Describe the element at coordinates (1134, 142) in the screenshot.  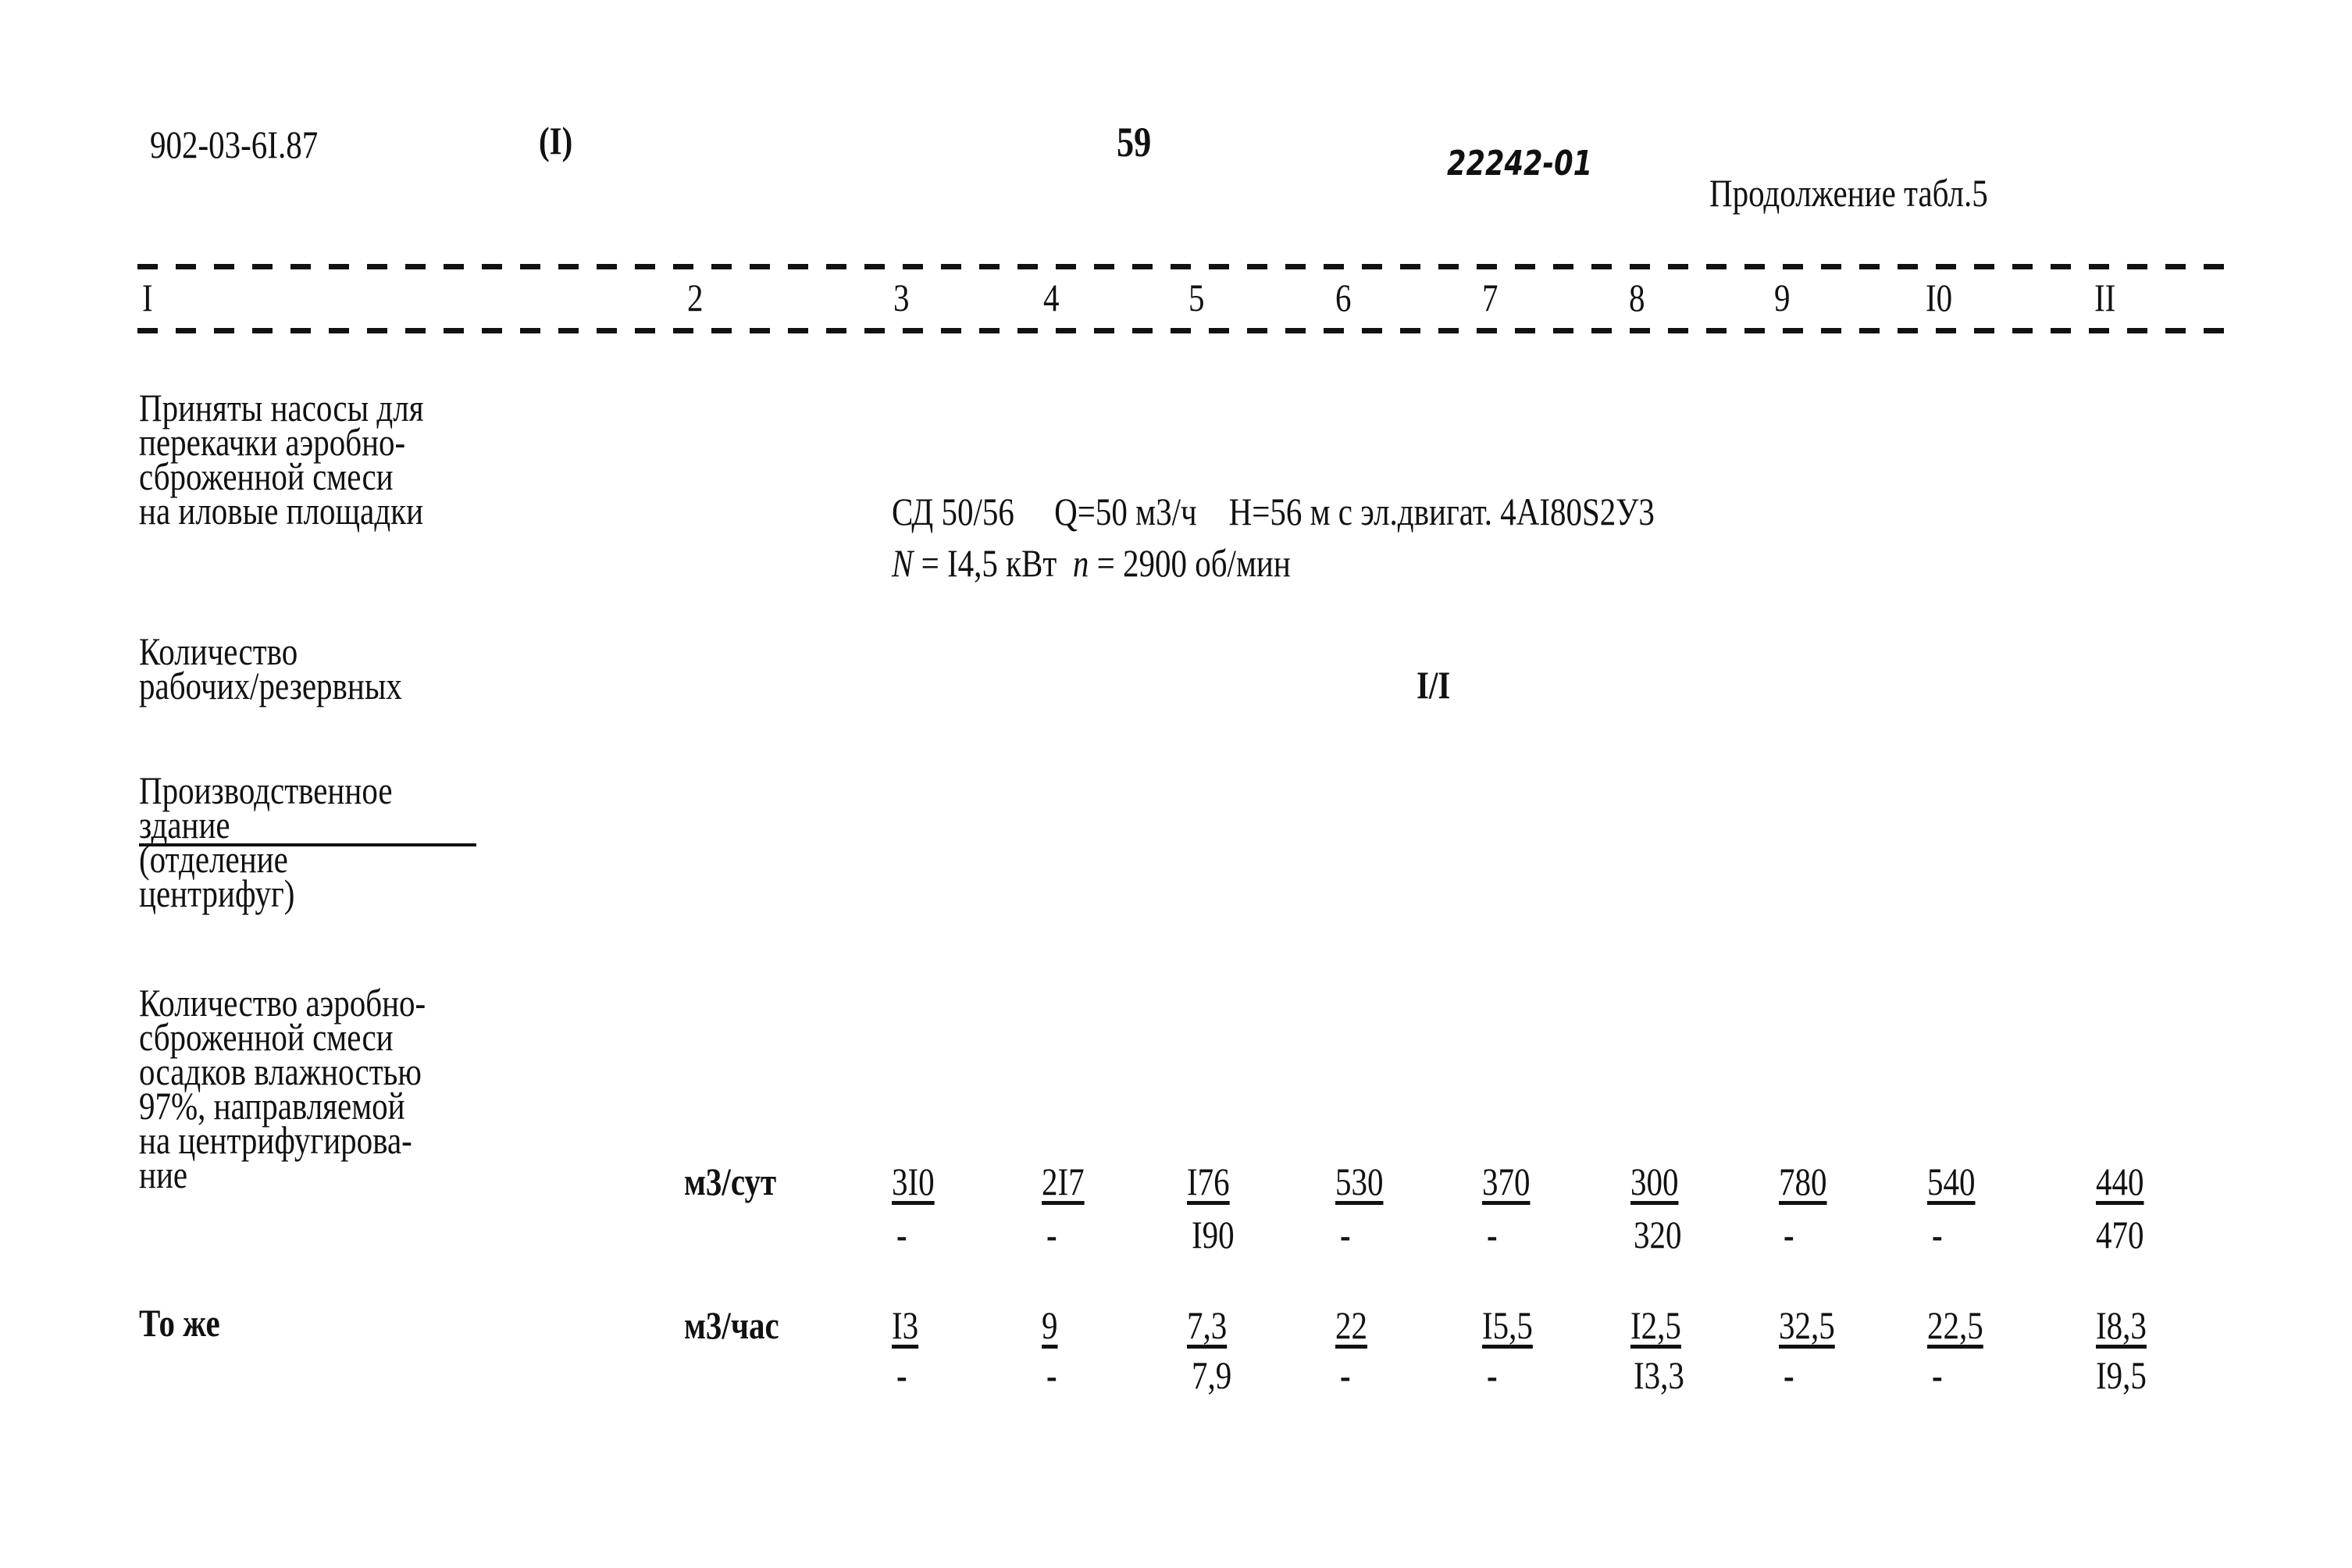
I see `page-number: 59` at that location.